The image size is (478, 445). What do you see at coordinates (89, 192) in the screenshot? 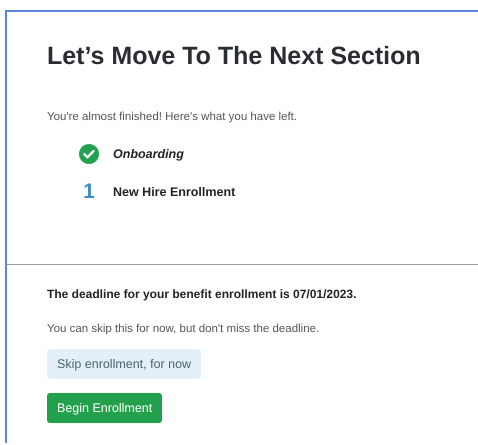
I see `step-number: 1` at bounding box center [89, 192].